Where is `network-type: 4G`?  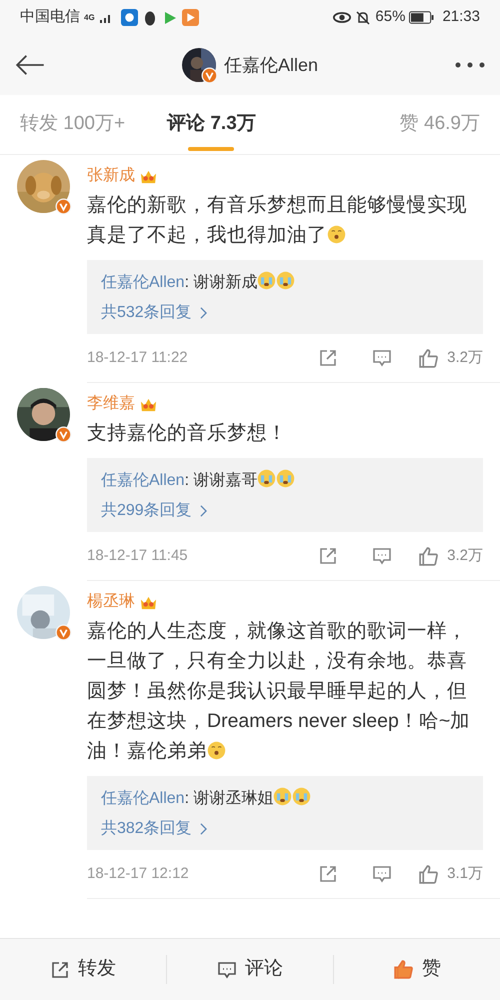
network-type: 4G is located at coordinates (89, 18).